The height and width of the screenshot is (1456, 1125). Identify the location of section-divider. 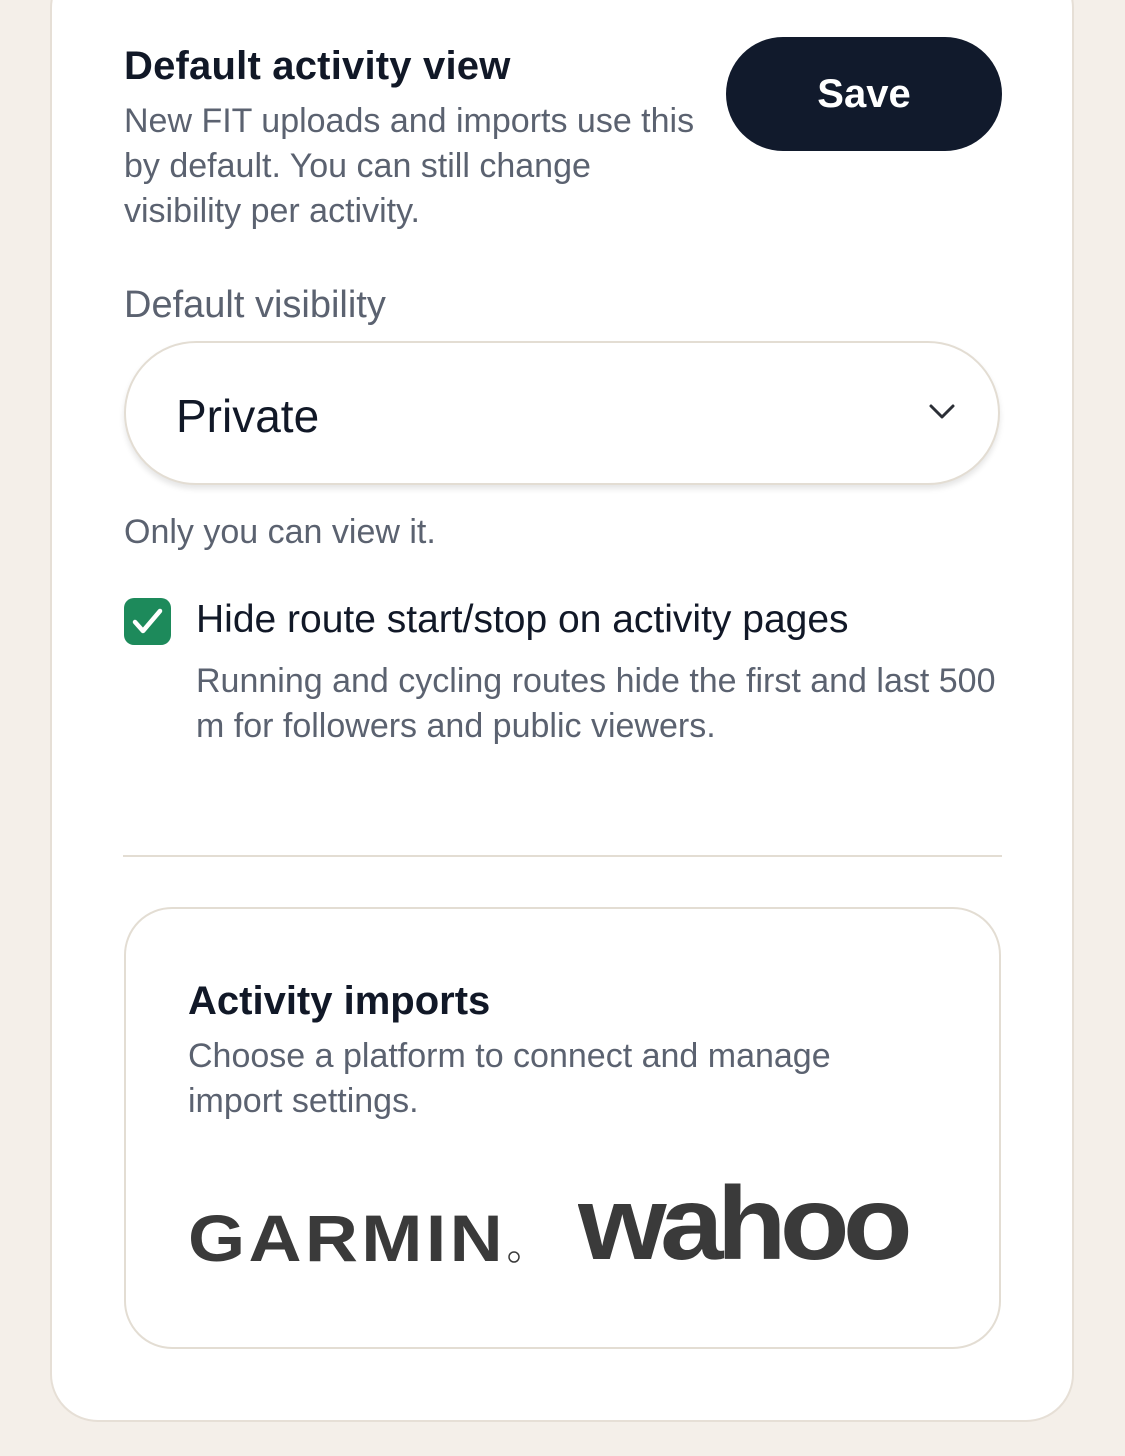
(562, 856).